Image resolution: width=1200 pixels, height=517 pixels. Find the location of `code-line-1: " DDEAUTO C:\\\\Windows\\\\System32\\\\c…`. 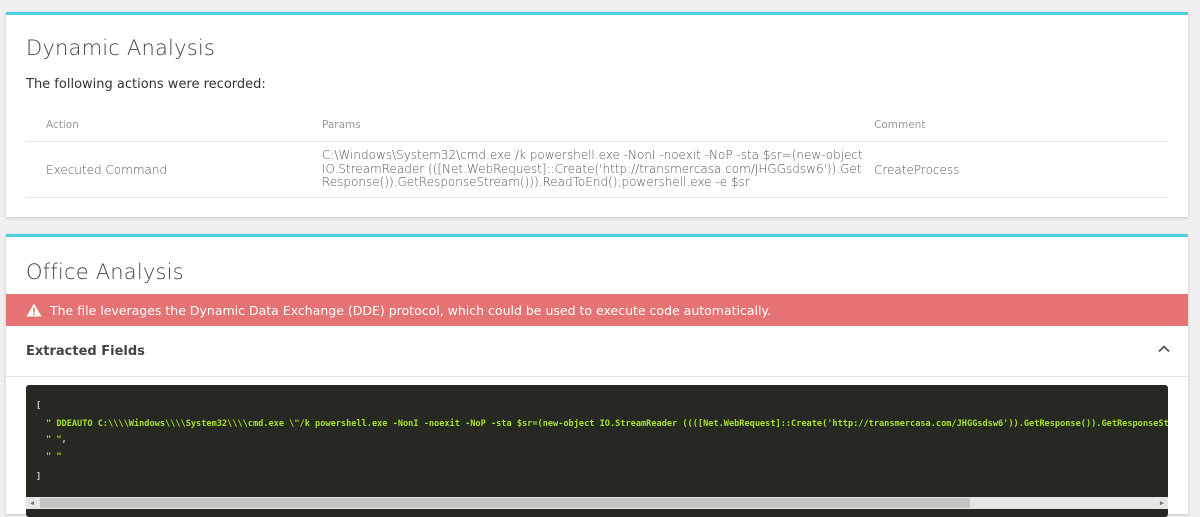

code-line-1: " DDEAUTO C:\\\\Windows\\\\System32\\\\c… is located at coordinates (607, 424).